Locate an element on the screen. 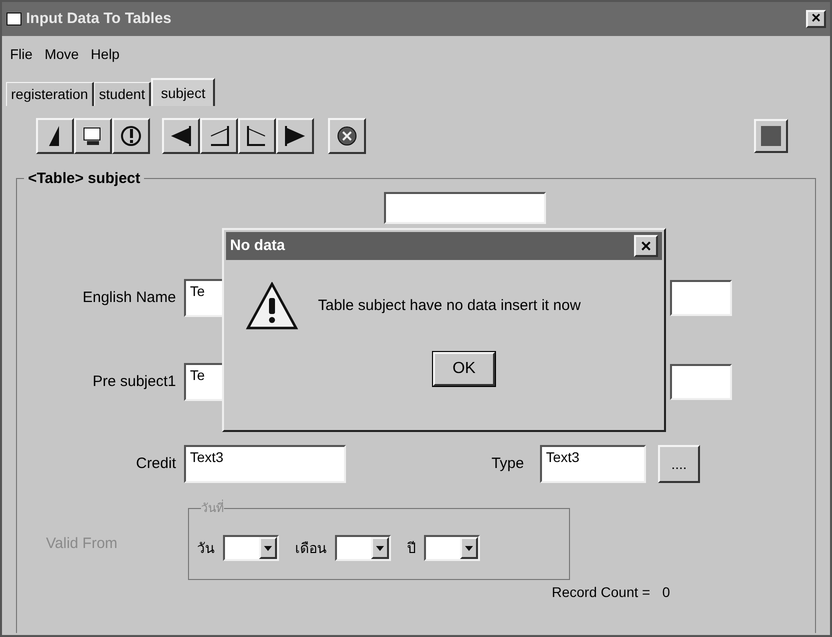 The width and height of the screenshot is (832, 637). field-label: English Name is located at coordinates (129, 298).